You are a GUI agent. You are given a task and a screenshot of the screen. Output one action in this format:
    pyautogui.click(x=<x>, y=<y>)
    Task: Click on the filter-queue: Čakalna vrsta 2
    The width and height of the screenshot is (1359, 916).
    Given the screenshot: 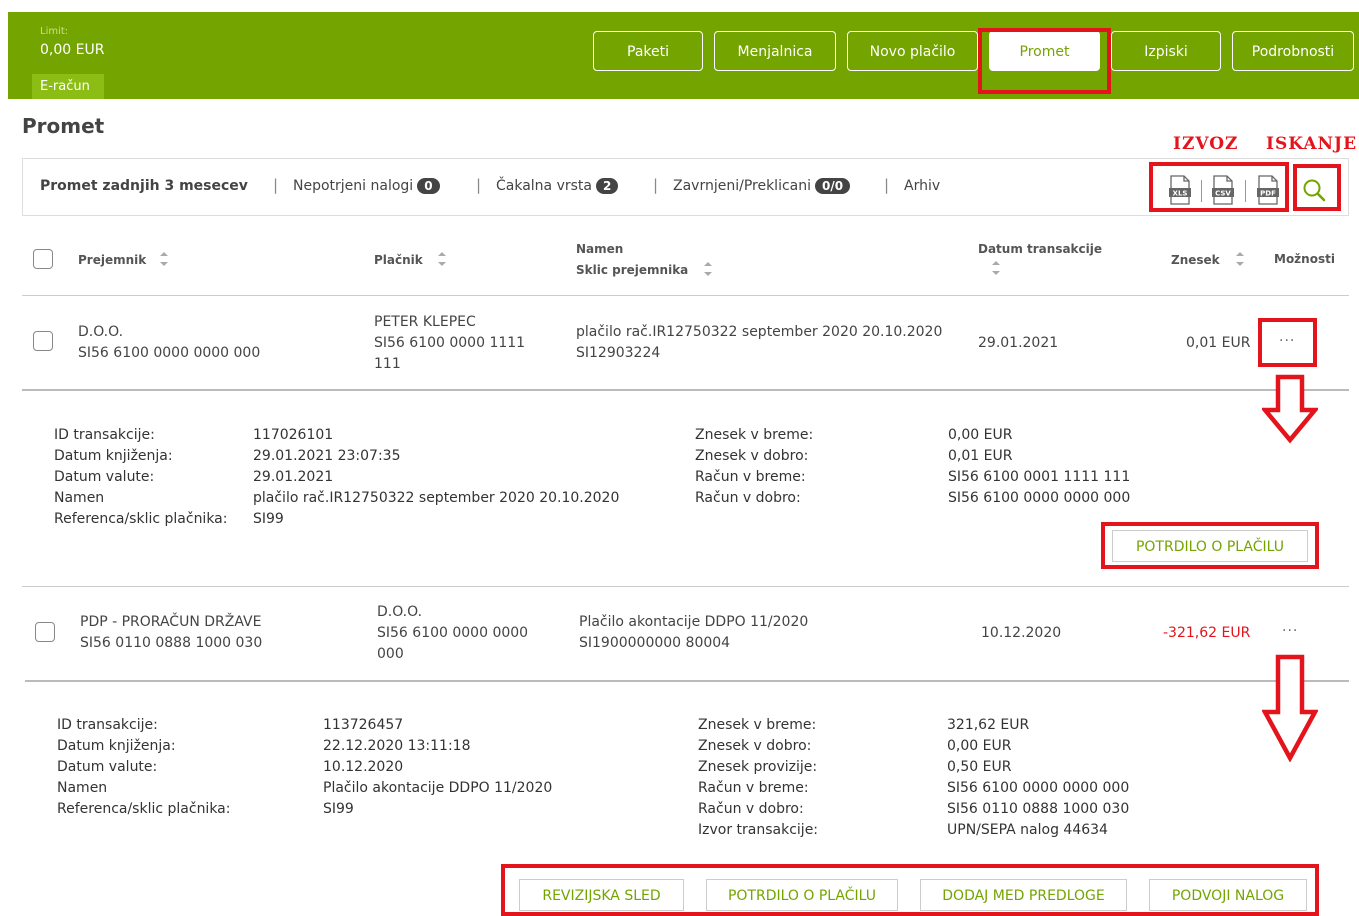 What is the action you would take?
    pyautogui.click(x=557, y=186)
    